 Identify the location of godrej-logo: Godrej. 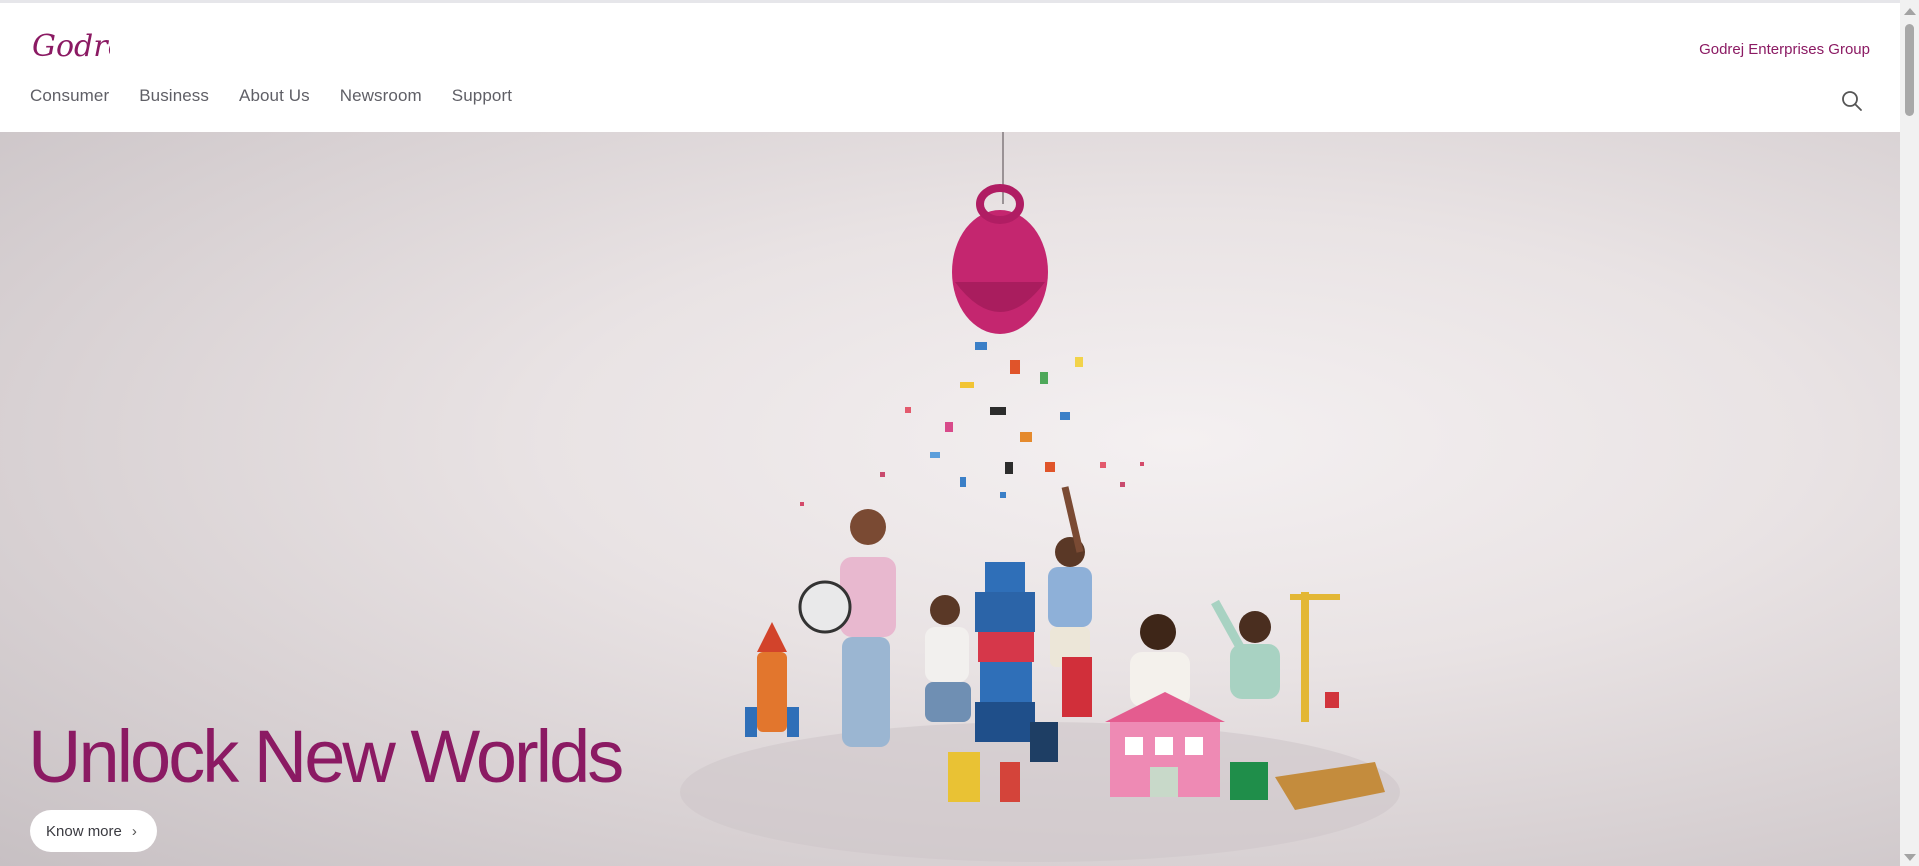
(70, 47).